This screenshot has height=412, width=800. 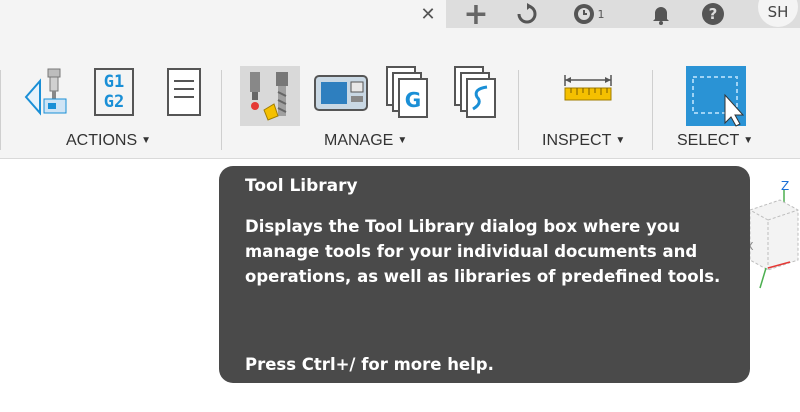 I want to click on user-avatar: SH, so click(x=778, y=14).